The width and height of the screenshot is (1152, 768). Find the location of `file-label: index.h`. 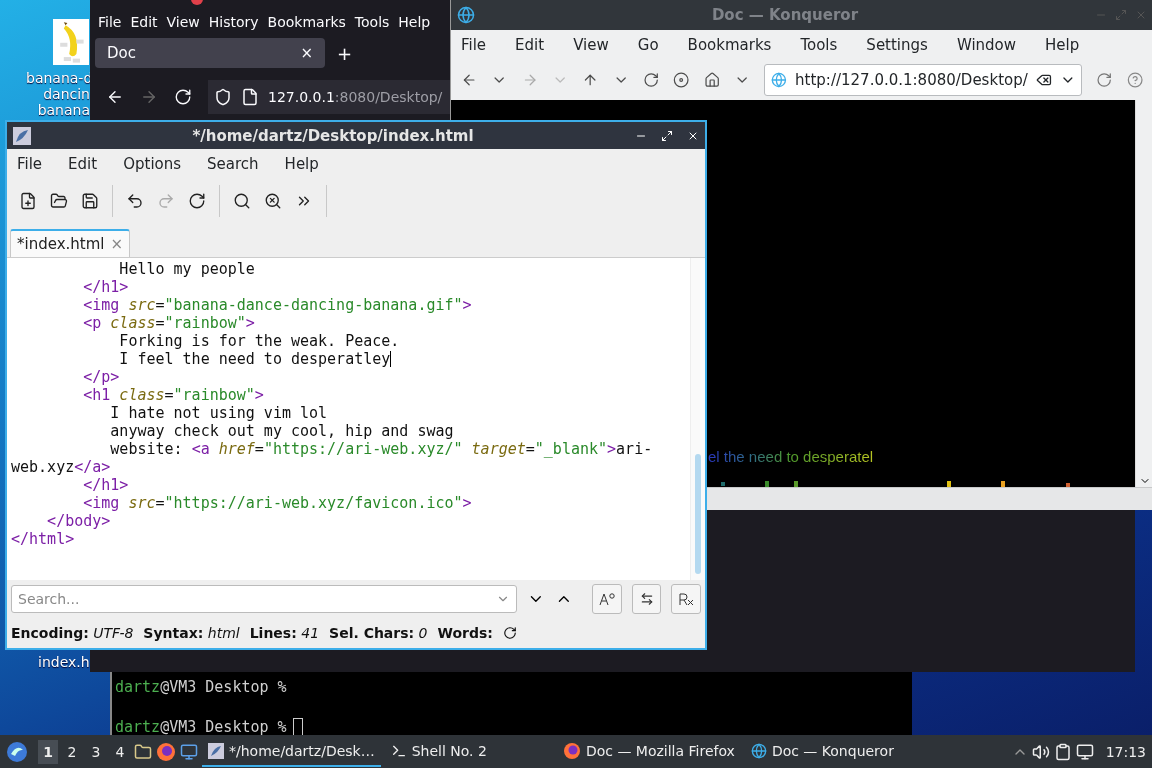

file-label: index.h is located at coordinates (64, 662).